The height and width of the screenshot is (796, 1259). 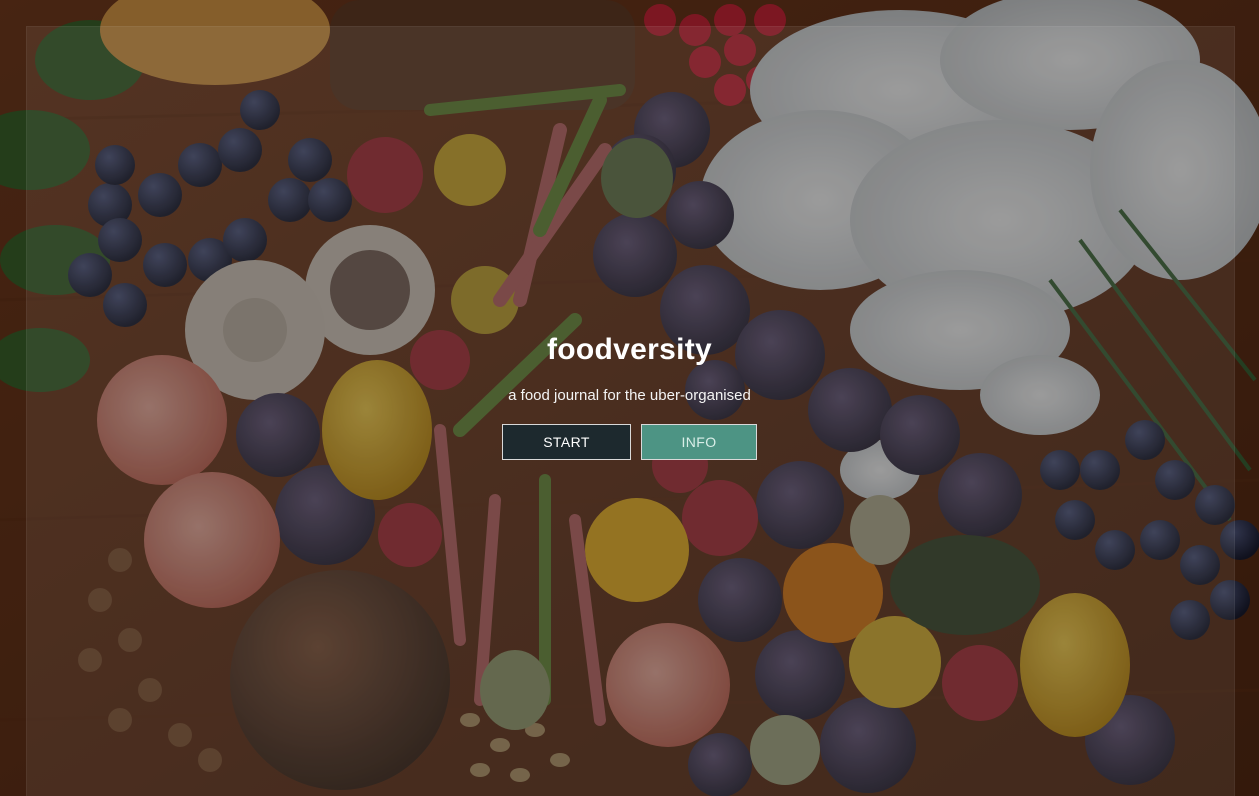 I want to click on info-button: INFO, so click(x=699, y=442).